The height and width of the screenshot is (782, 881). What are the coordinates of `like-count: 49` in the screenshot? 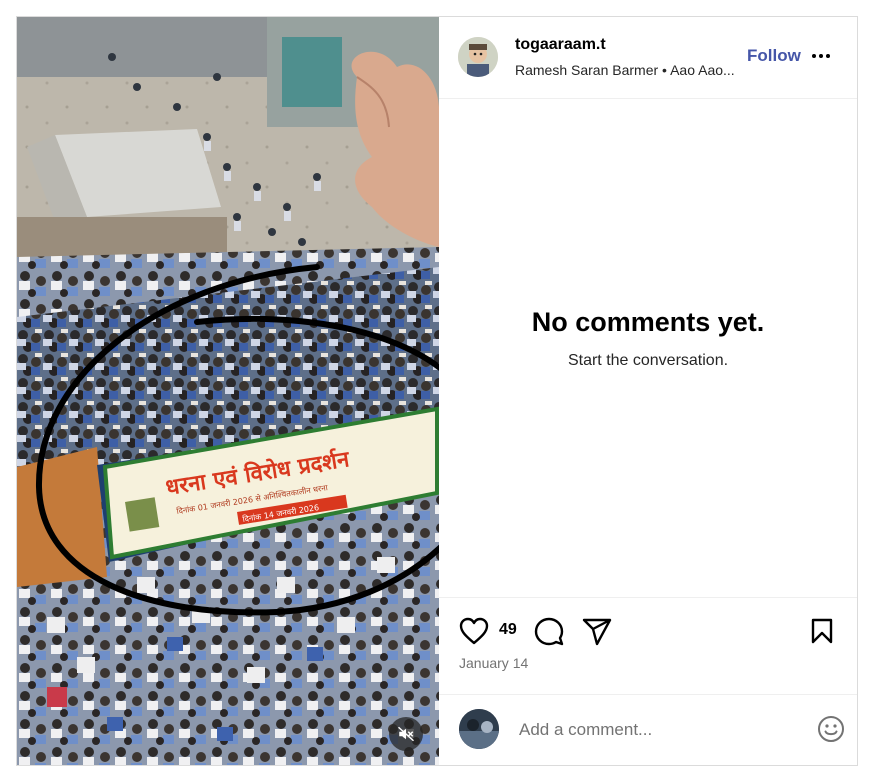 It's located at (508, 630).